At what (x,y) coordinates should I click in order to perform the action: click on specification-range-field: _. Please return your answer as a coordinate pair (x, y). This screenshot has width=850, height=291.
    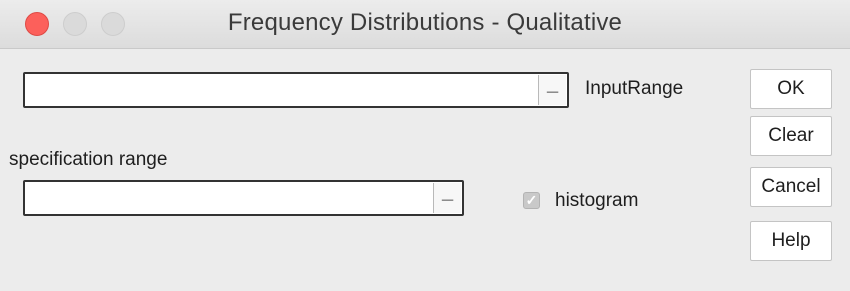
    Looking at the image, I should click on (243, 198).